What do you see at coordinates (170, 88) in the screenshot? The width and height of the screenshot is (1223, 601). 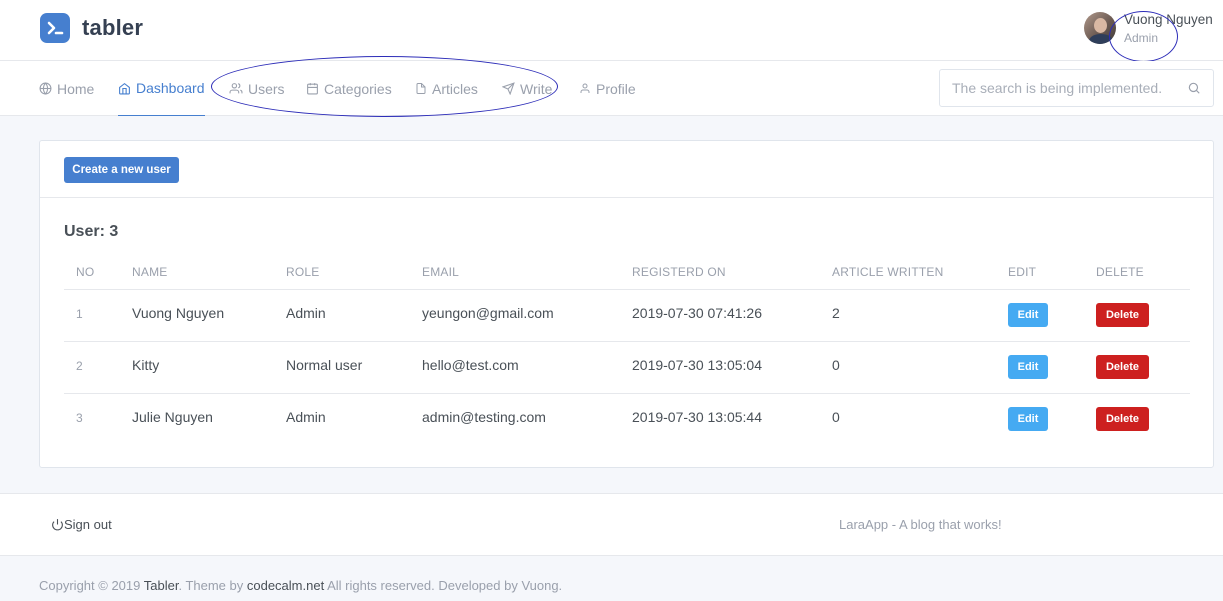 I see `nav-item-label: Dashboard` at bounding box center [170, 88].